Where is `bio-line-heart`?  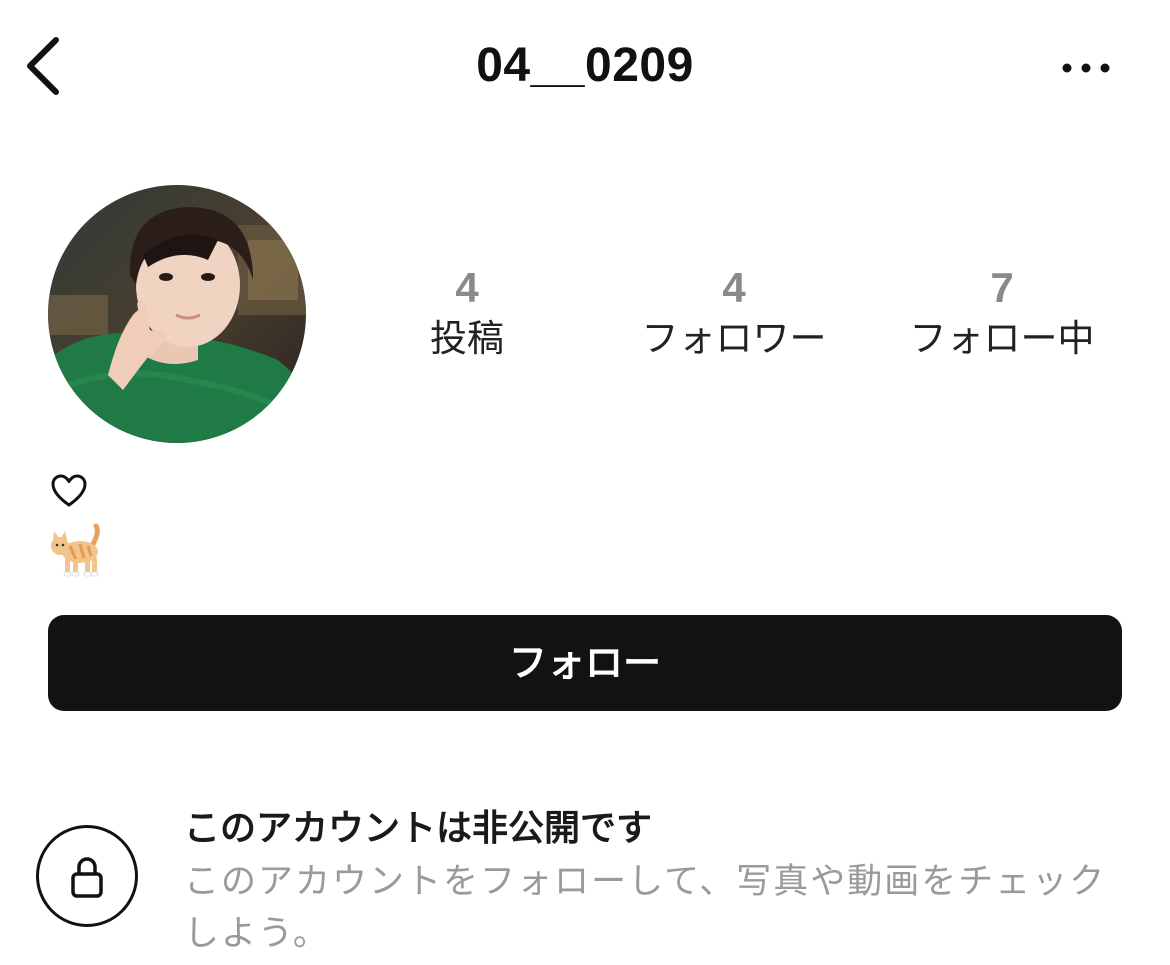 bio-line-heart is located at coordinates (69, 491).